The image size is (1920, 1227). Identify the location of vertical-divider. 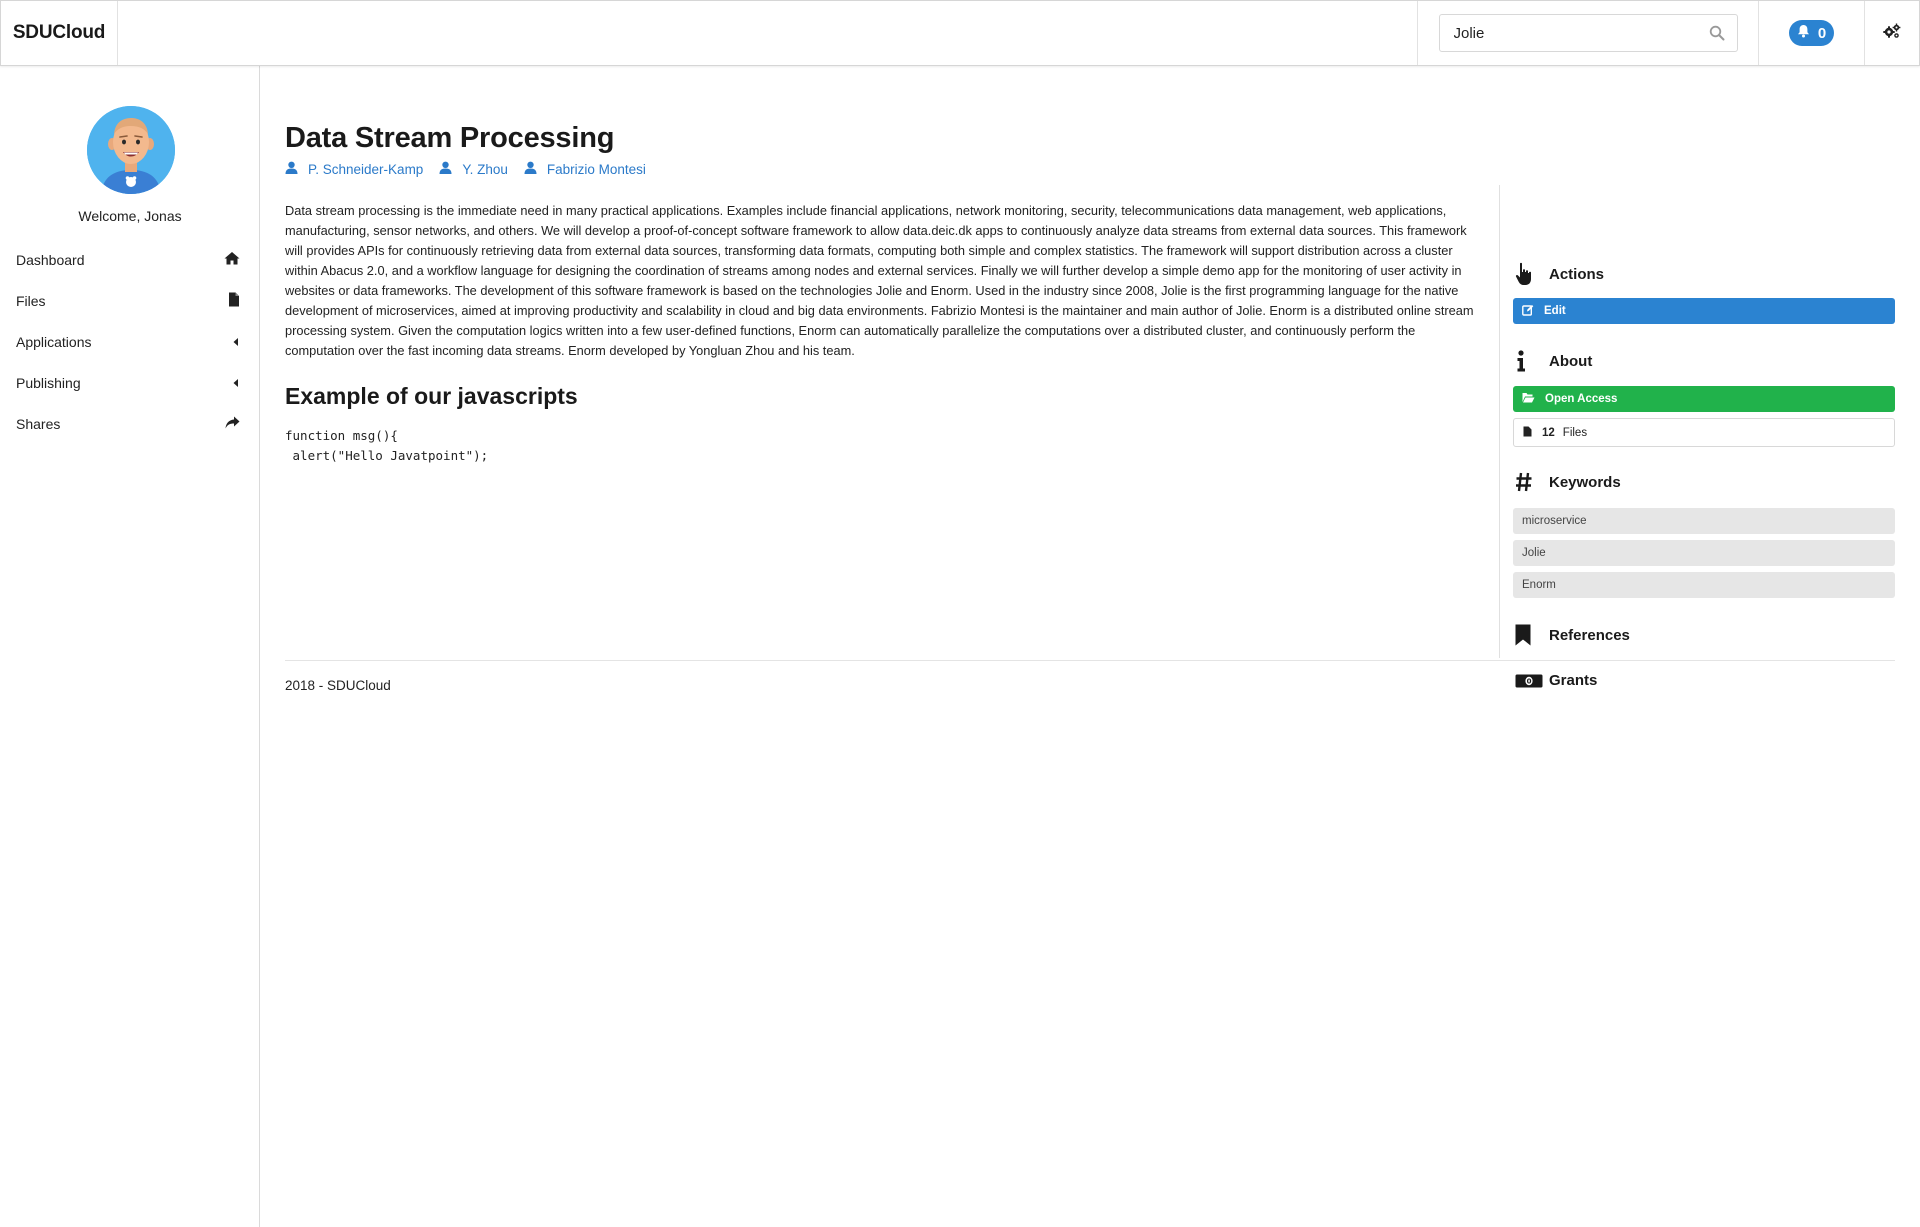
(1499, 421).